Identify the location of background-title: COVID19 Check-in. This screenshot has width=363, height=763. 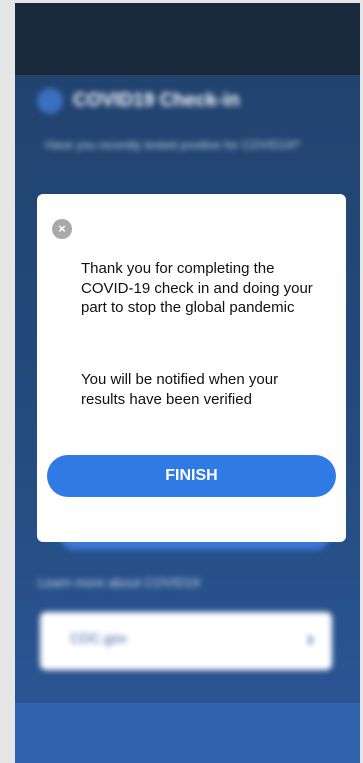
(156, 100).